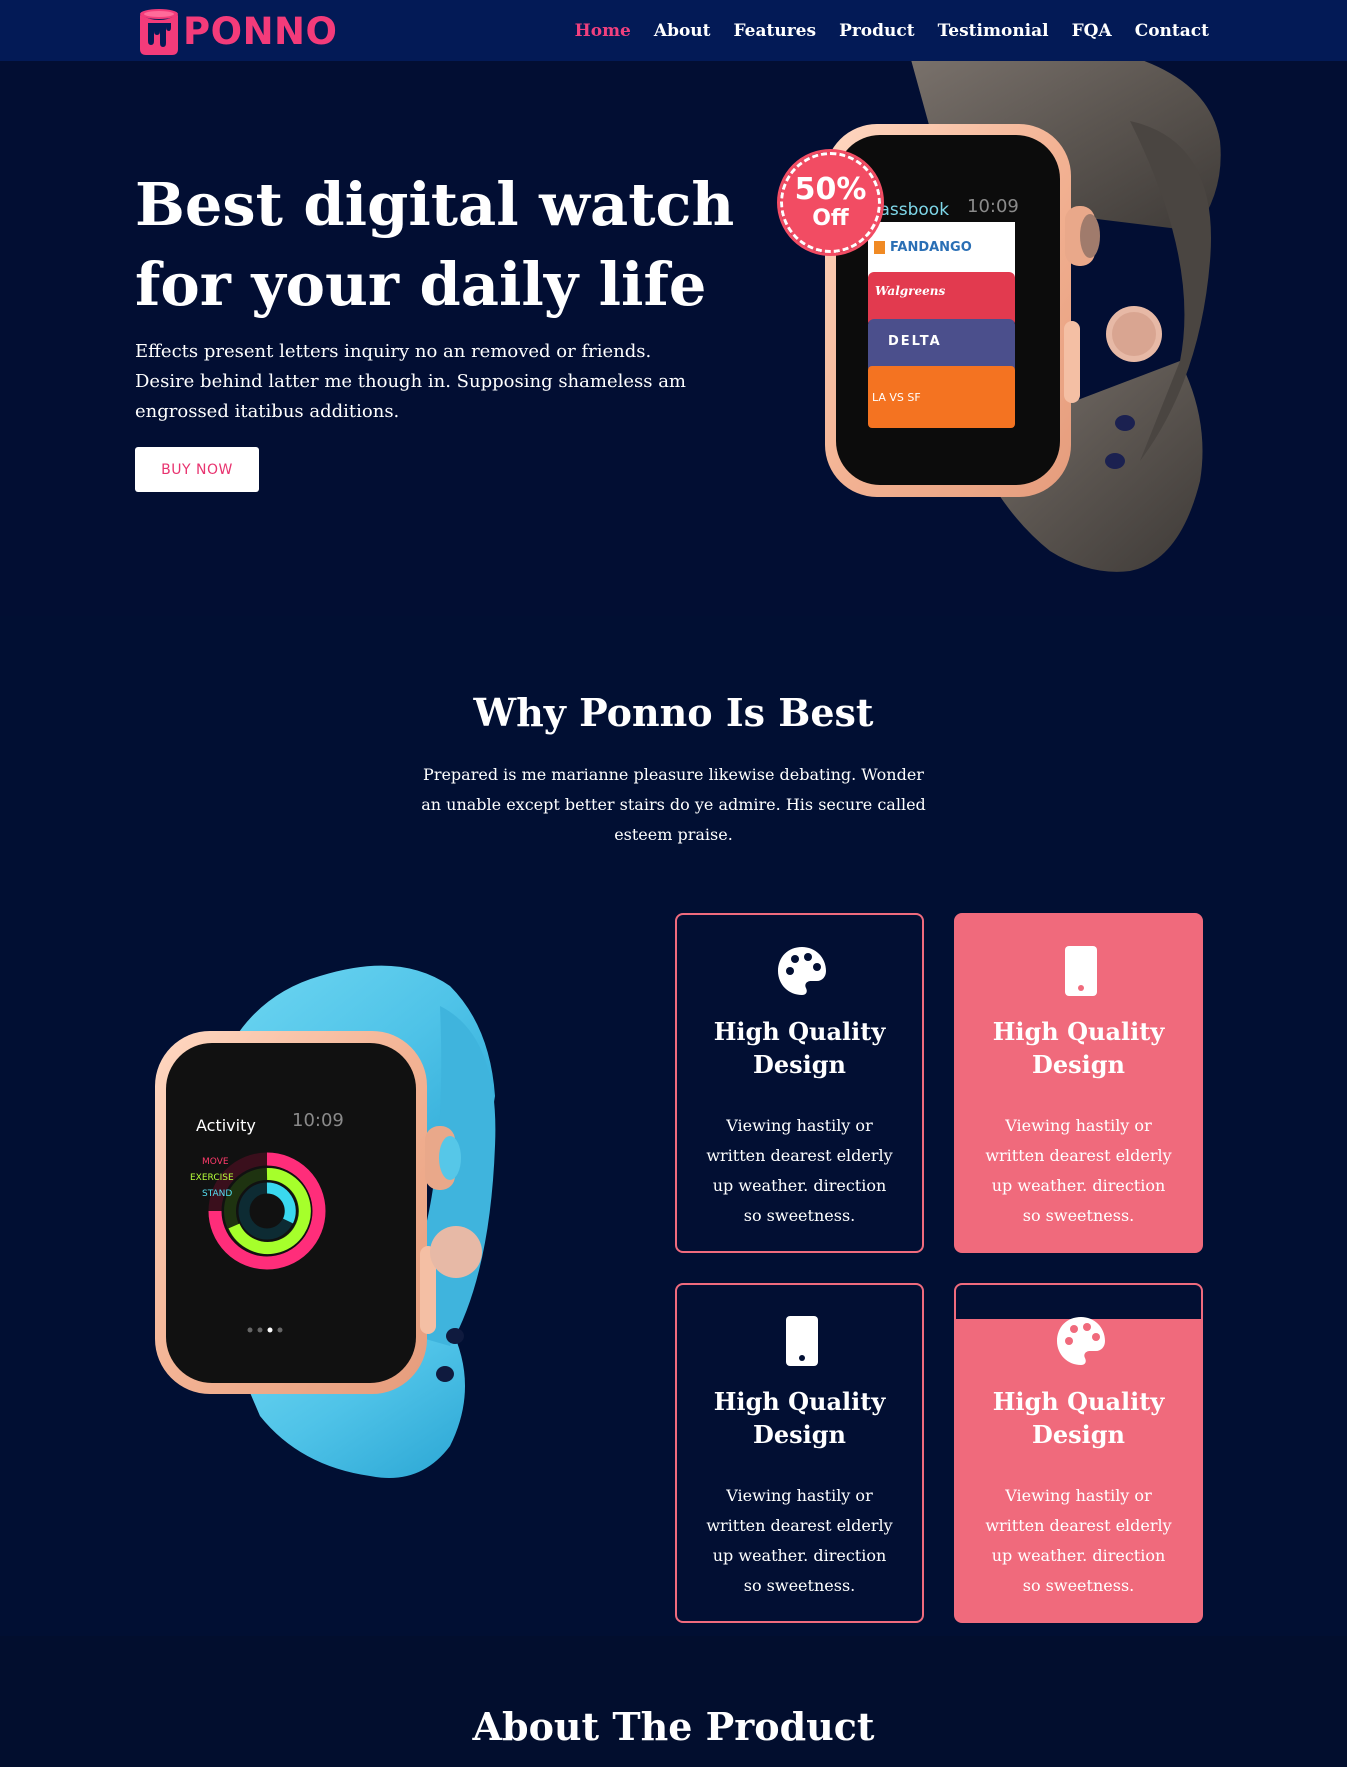 The width and height of the screenshot is (1347, 1767). I want to click on pass-game: LA VS SF, so click(896, 397).